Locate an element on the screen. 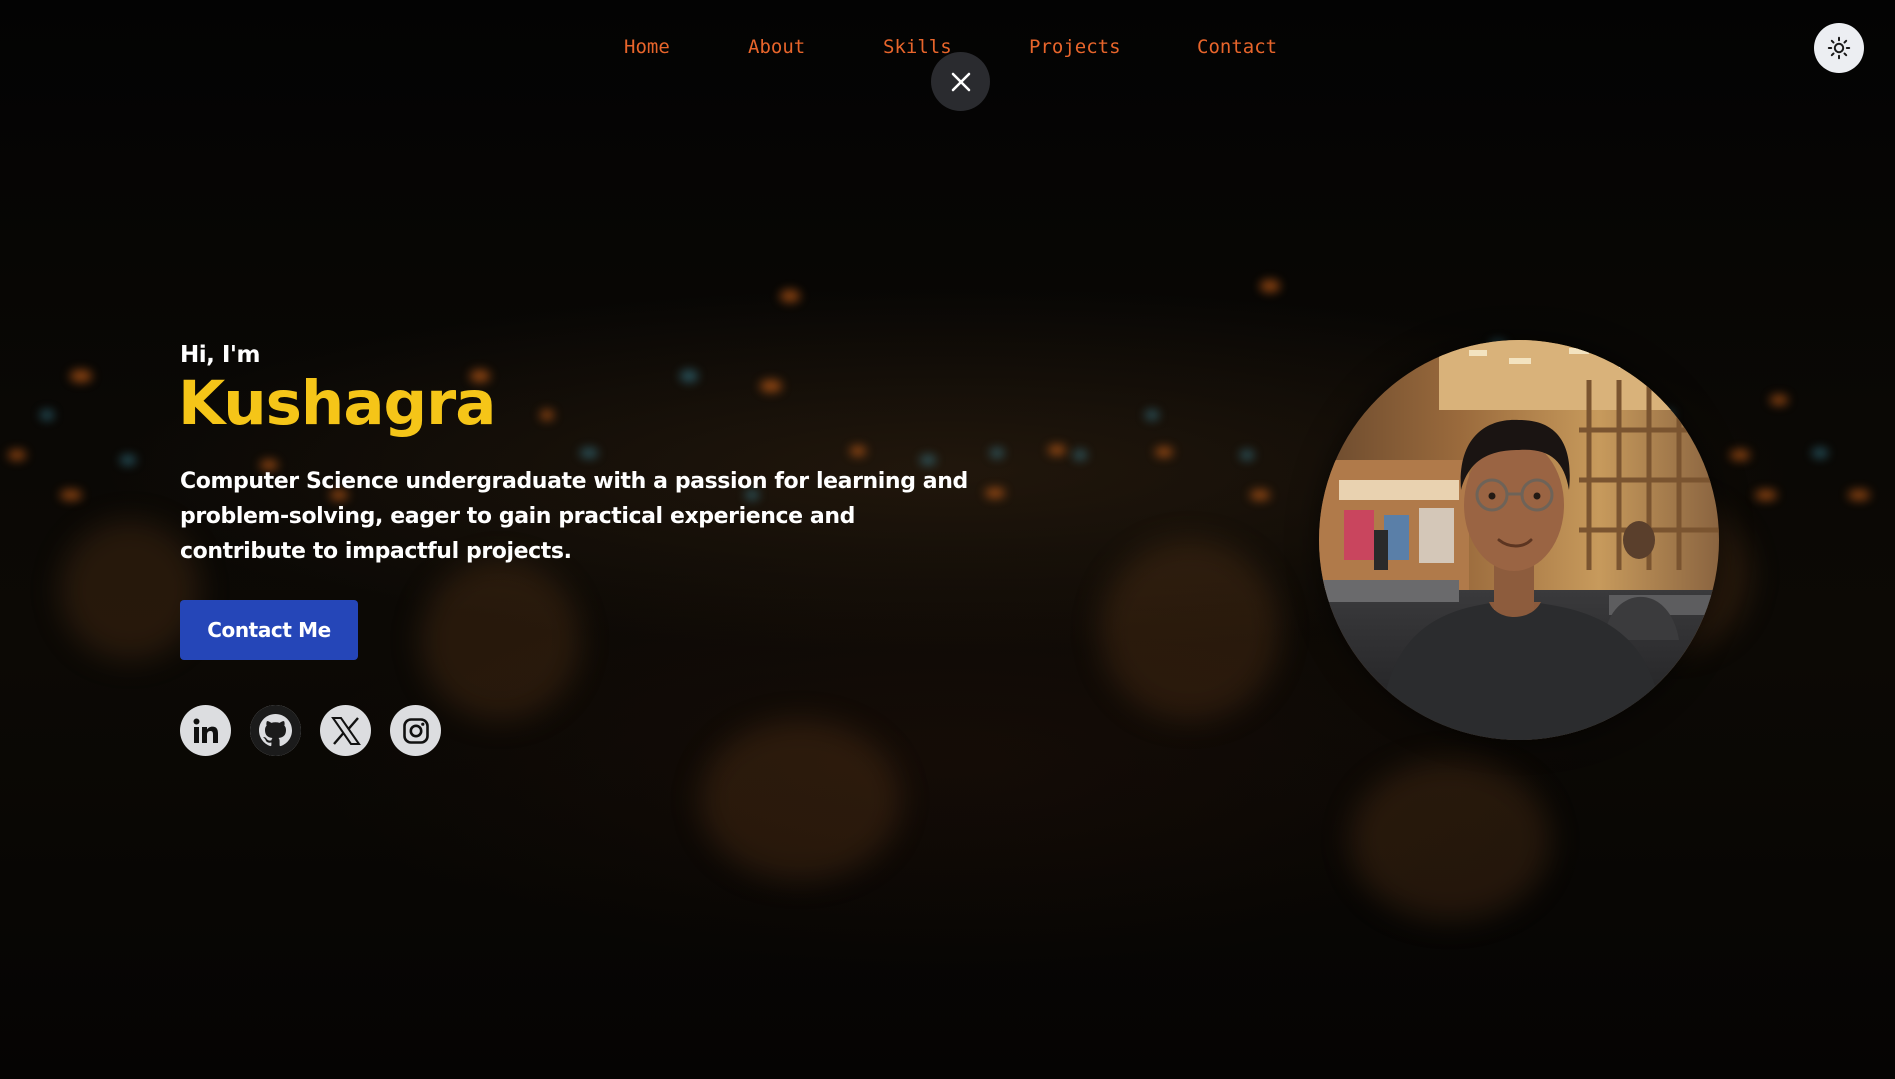 This screenshot has height=1079, width=1895. linkedin-icon is located at coordinates (205, 730).